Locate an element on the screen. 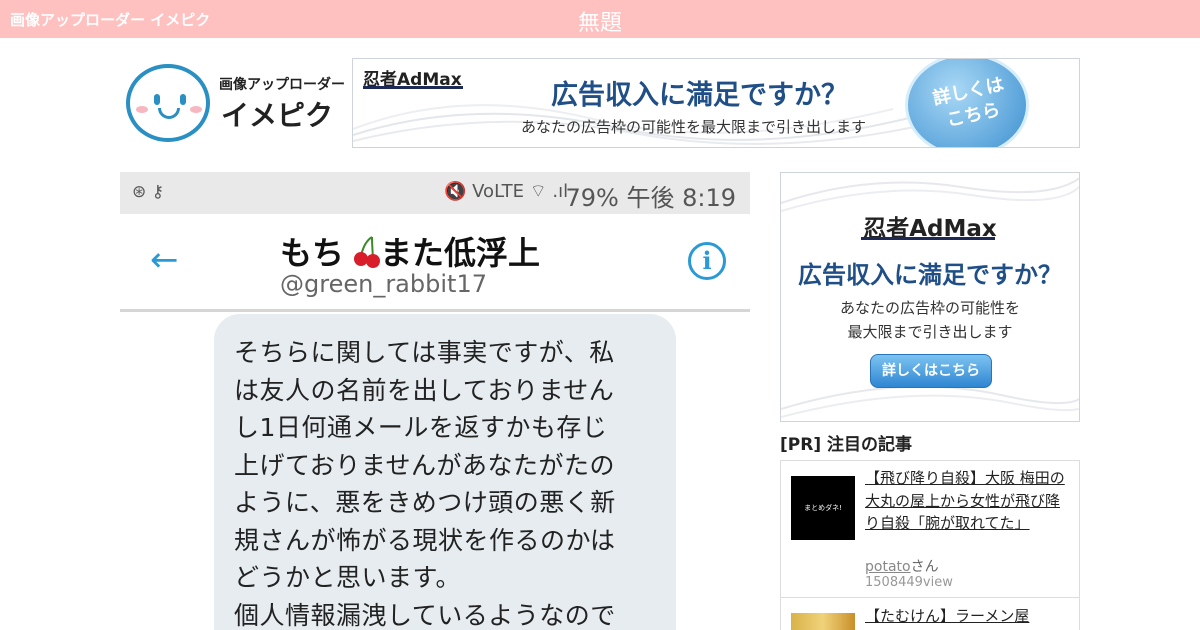 This screenshot has width=1200, height=630. article-thumbnail is located at coordinates (823, 621).